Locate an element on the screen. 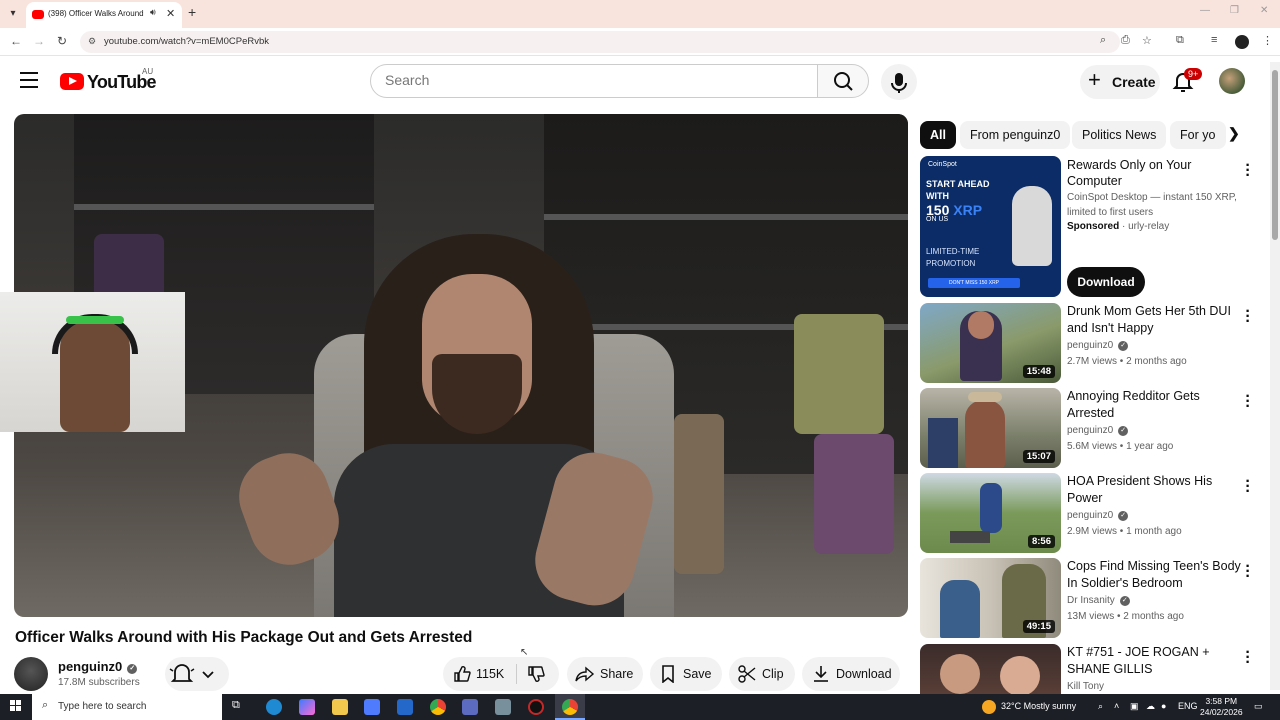  like-count: 115K is located at coordinates (490, 674).